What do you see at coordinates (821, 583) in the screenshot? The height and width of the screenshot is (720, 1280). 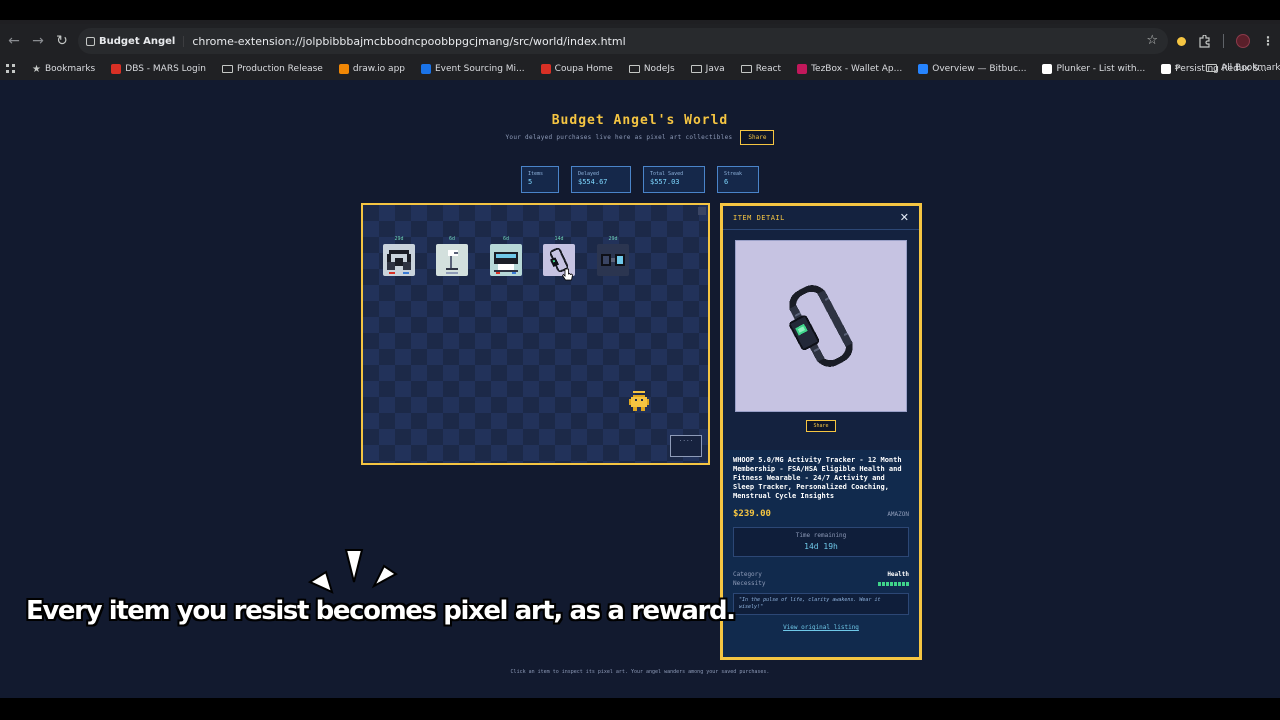 I see `necessity-row: Necessity` at bounding box center [821, 583].